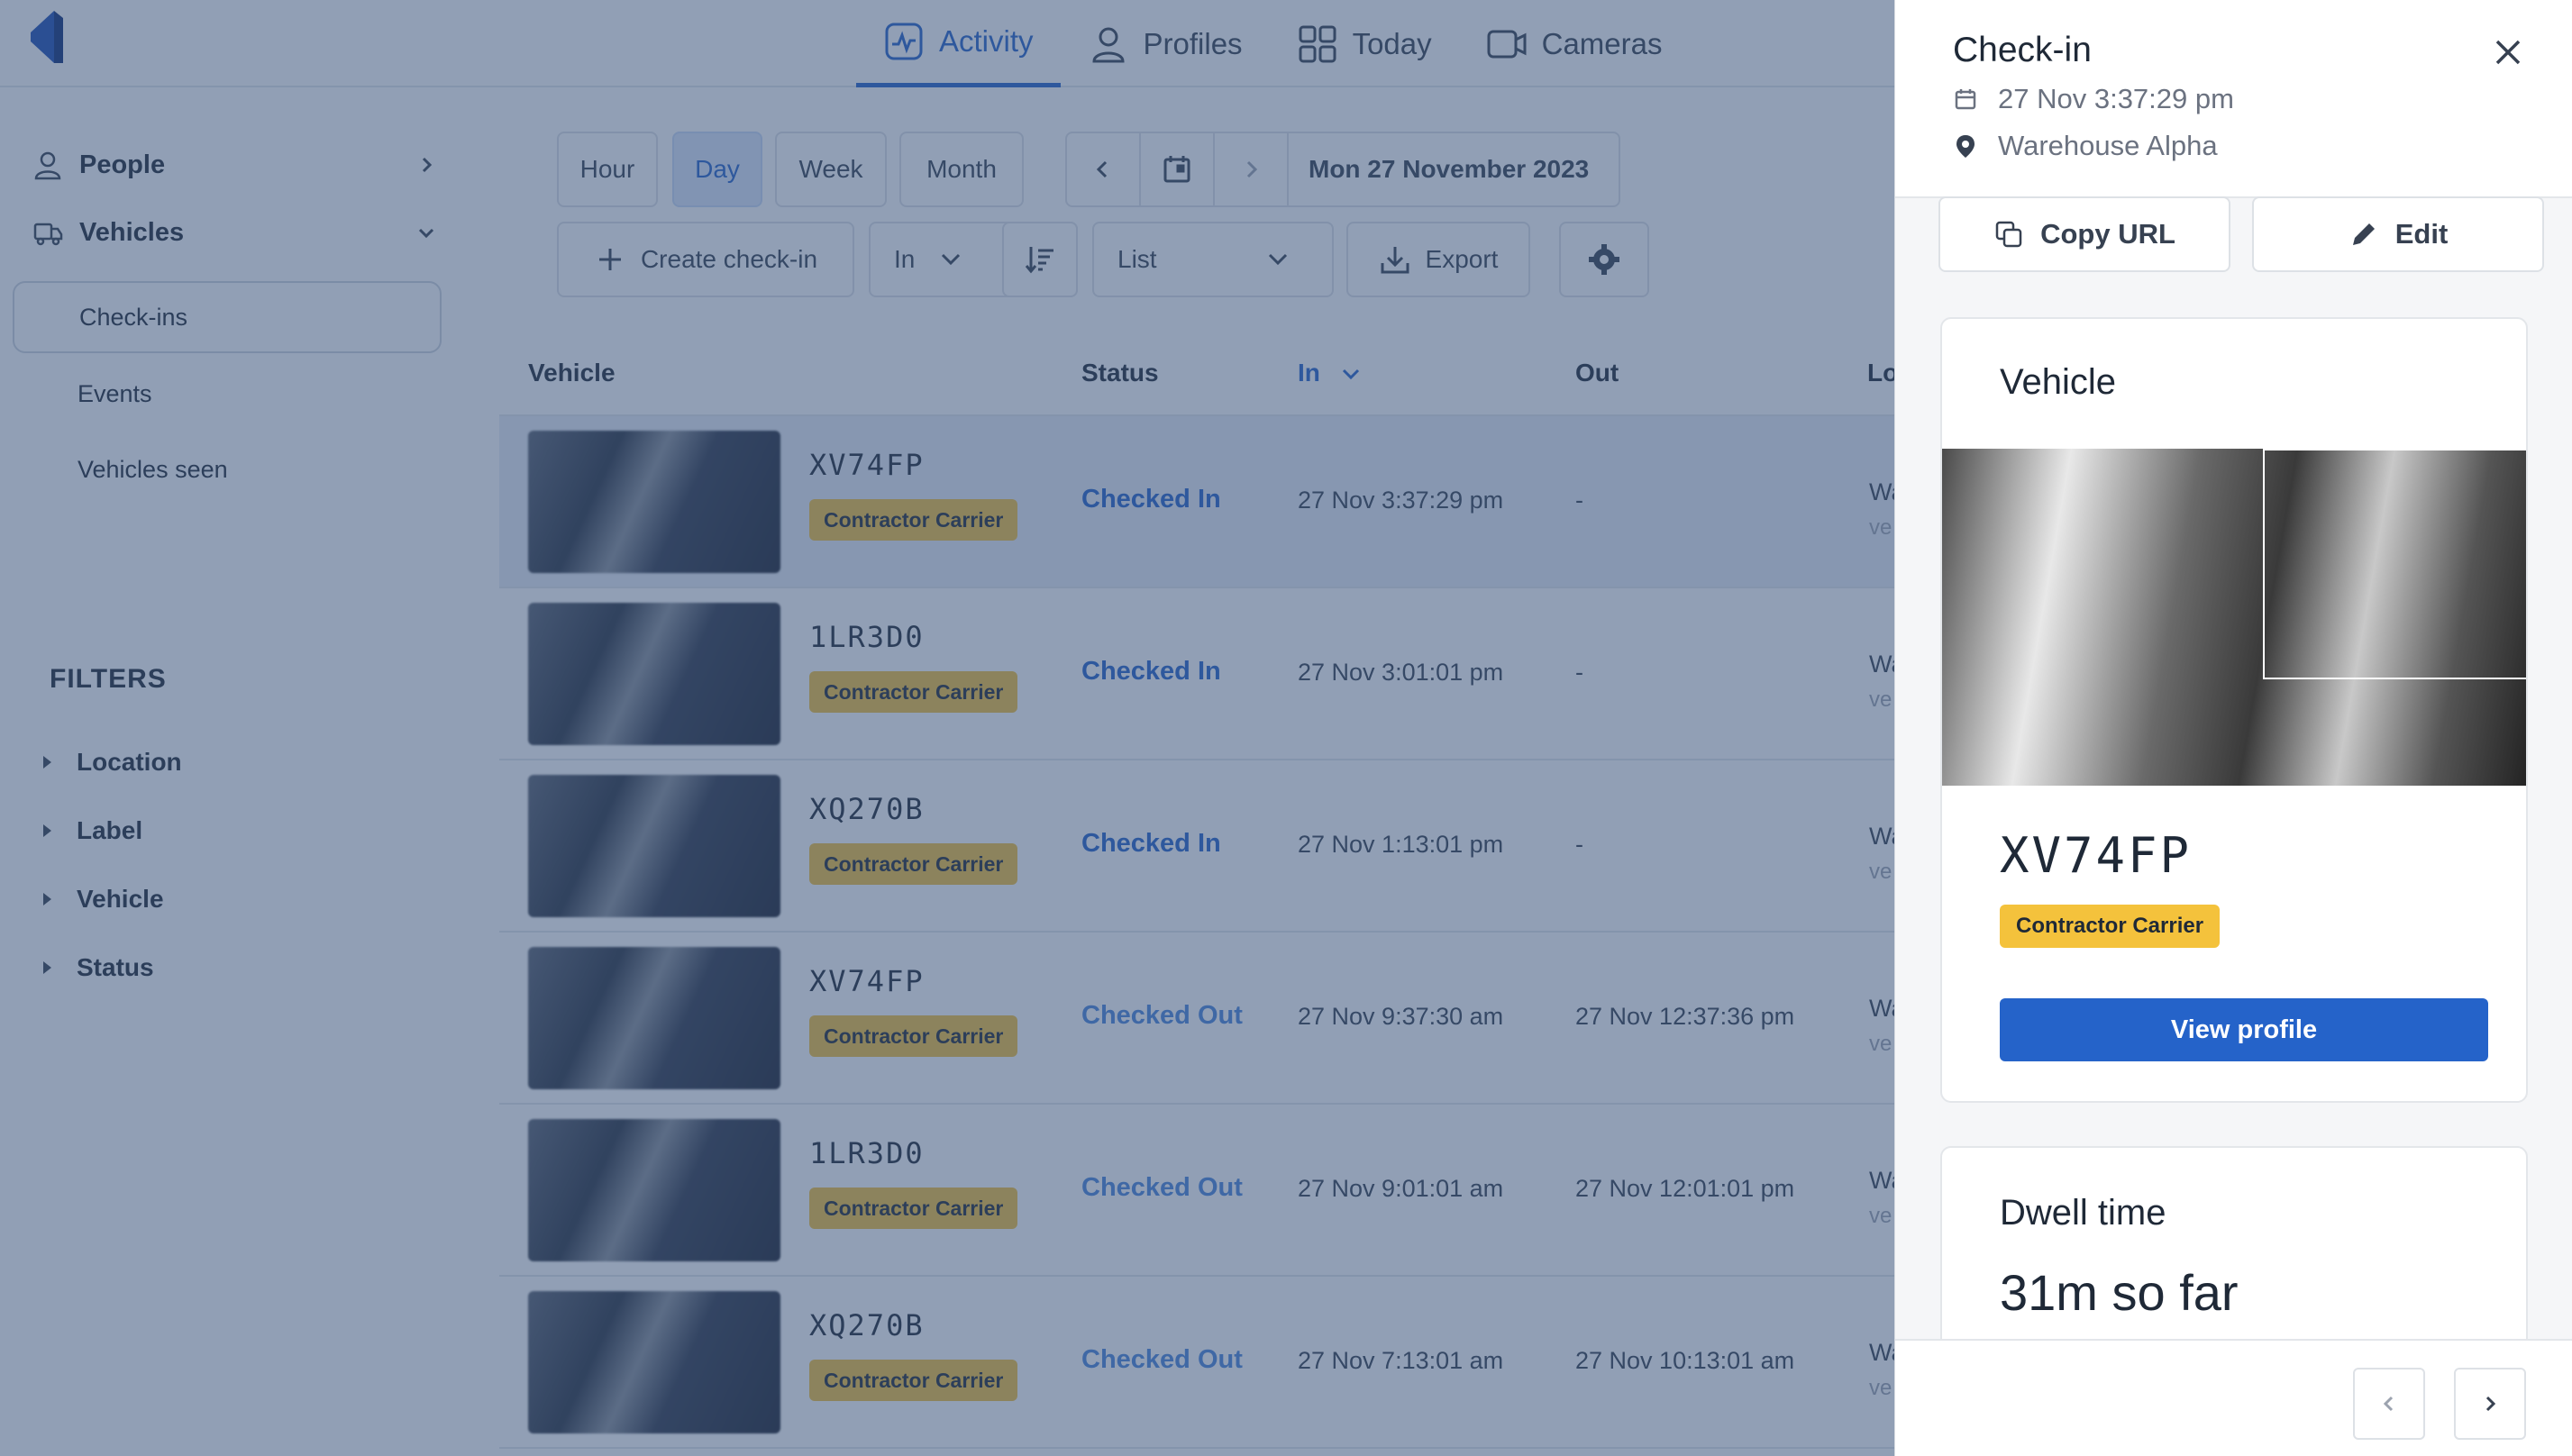  I want to click on filter-vehicle-label: Vehicle, so click(120, 899).